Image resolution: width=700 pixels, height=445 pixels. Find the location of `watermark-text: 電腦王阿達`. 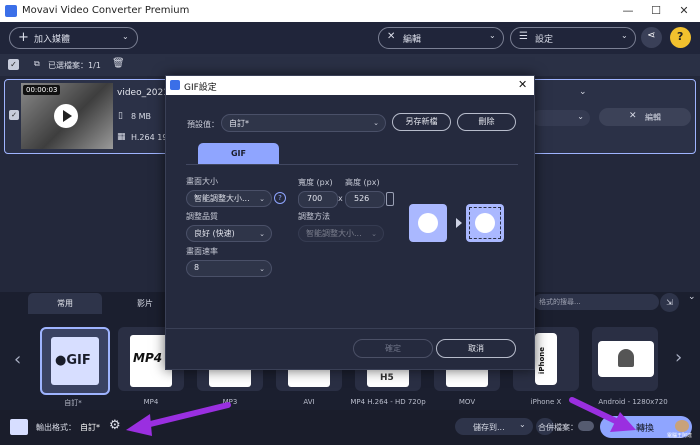

watermark-text: 電腦王阿達 is located at coordinates (680, 436).